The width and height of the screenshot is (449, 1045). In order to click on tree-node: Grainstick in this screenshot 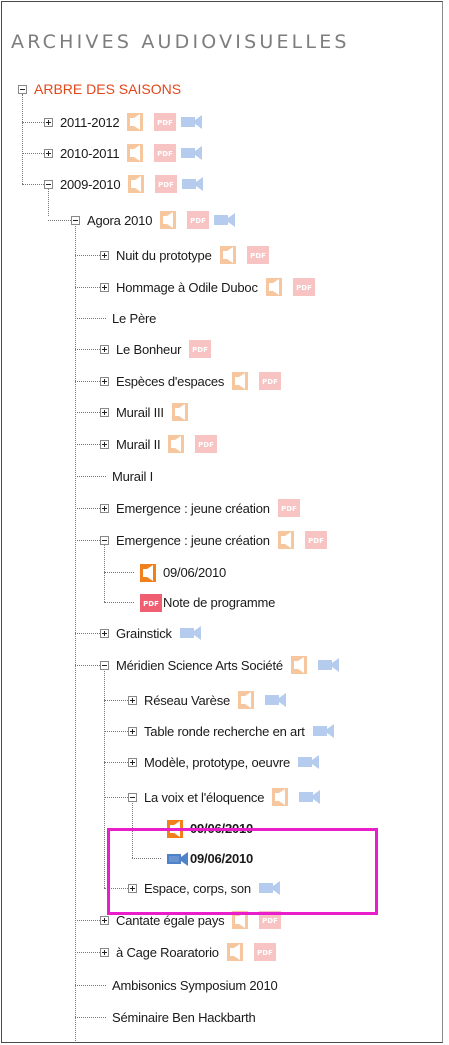, I will do `click(159, 633)`.